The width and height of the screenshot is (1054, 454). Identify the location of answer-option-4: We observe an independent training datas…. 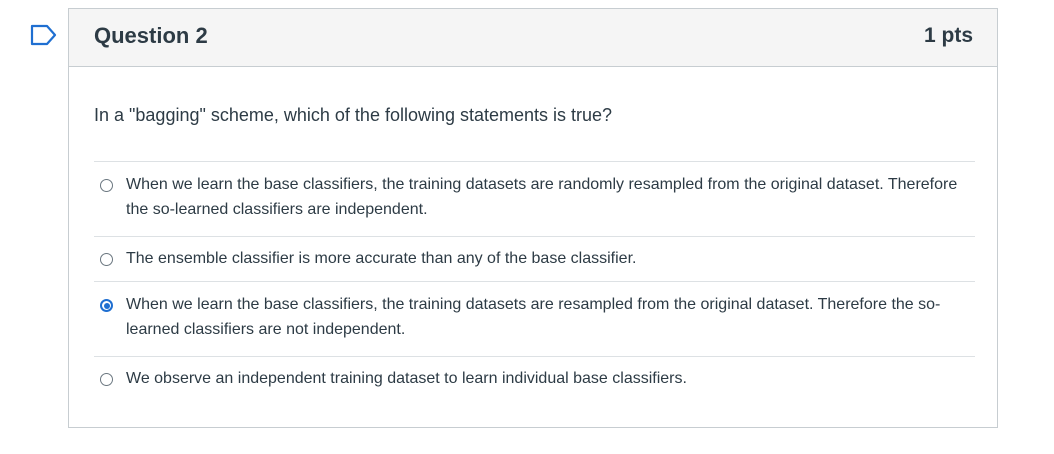
(534, 380).